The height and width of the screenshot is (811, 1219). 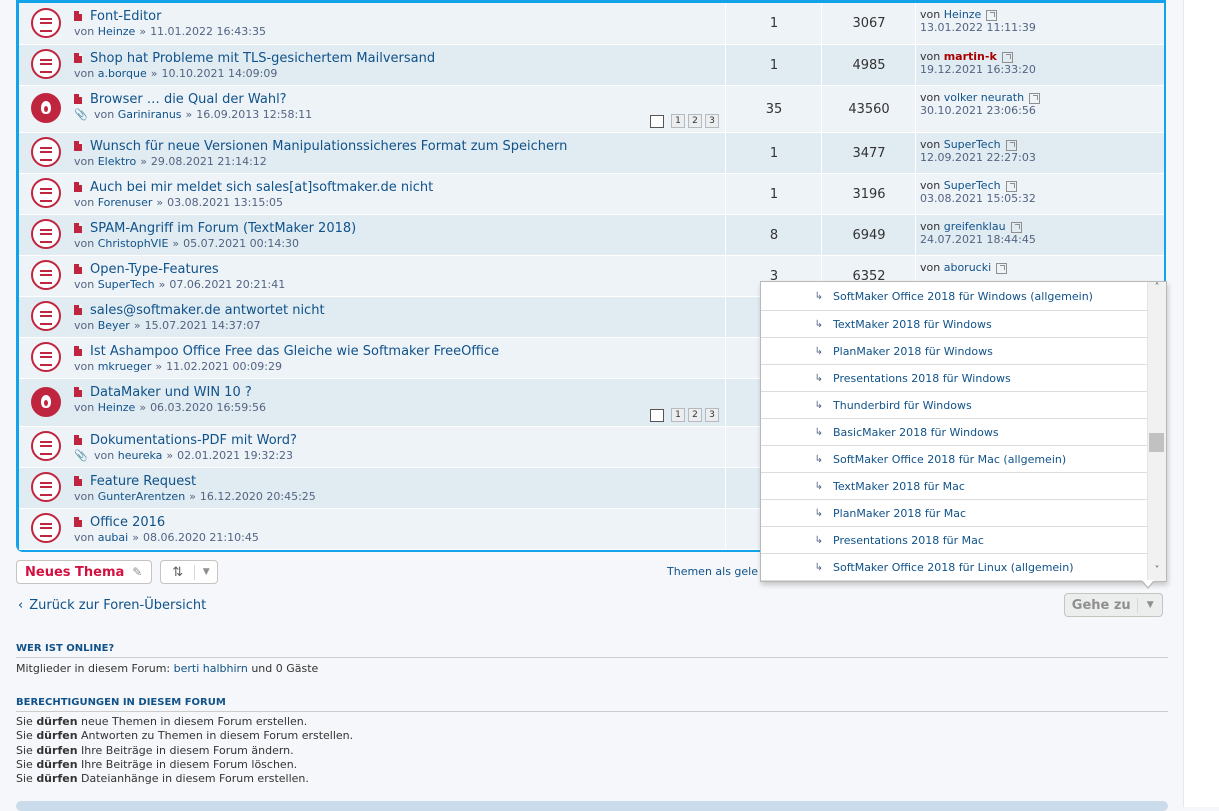 What do you see at coordinates (954, 486) in the screenshot?
I see `jumpbox-forum-item: ↳ TextMaker 2018 für Mac` at bounding box center [954, 486].